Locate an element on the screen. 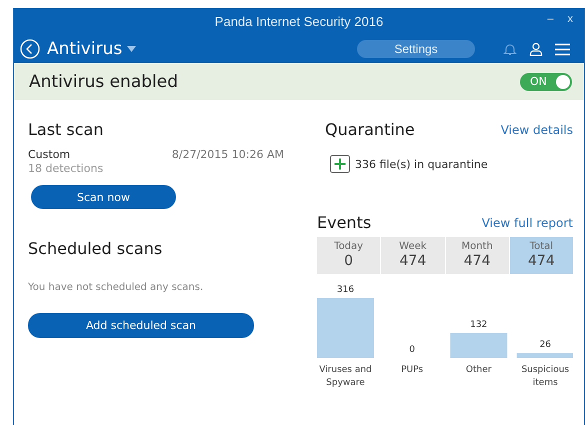  caret-icon is located at coordinates (131, 49).